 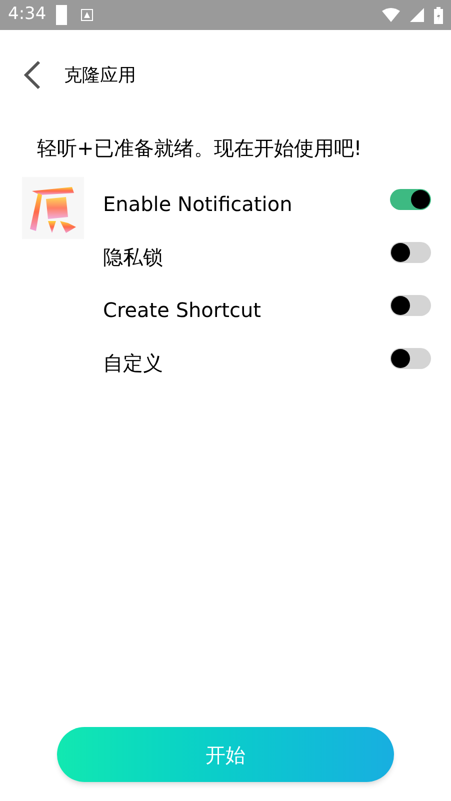 What do you see at coordinates (53, 208) in the screenshot?
I see `app-icon` at bounding box center [53, 208].